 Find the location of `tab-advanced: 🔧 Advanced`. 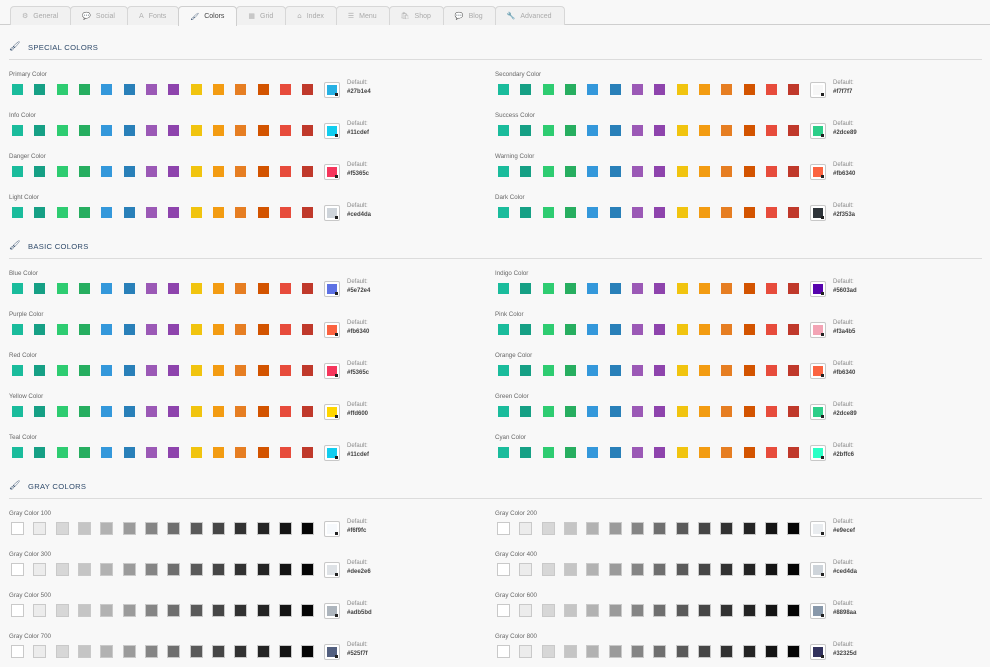

tab-advanced: 🔧 Advanced is located at coordinates (529, 15).